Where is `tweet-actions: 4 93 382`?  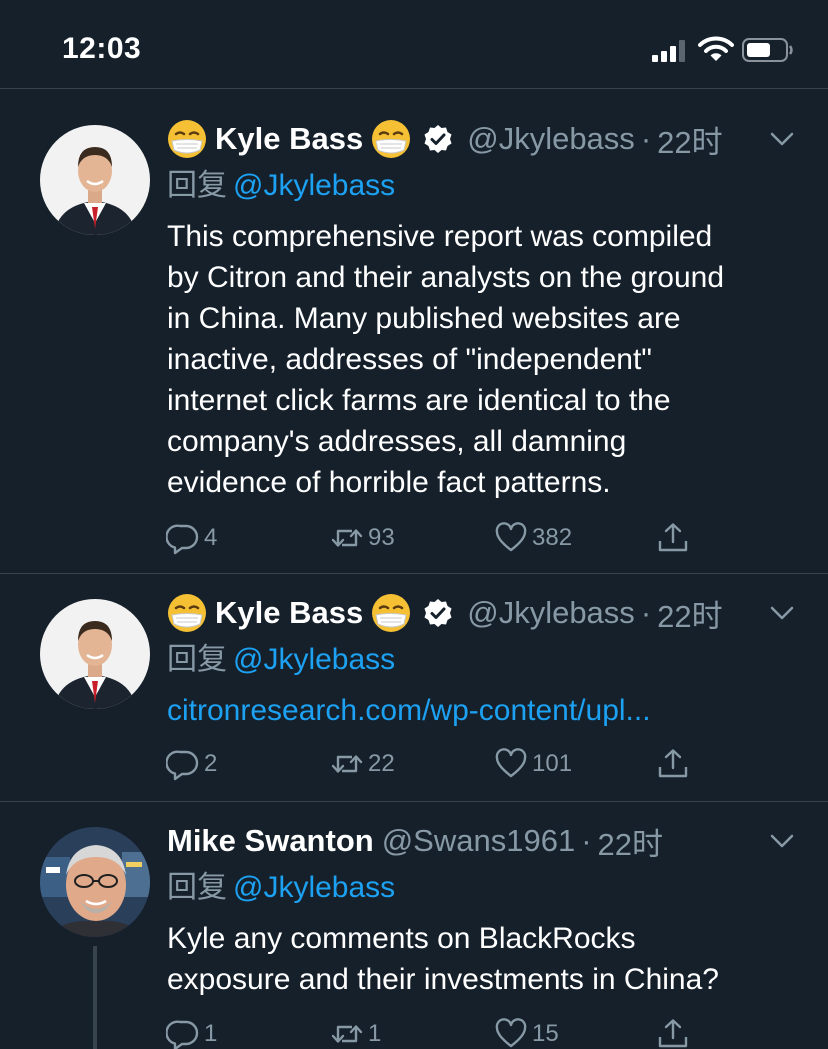
tweet-actions: 4 93 382 is located at coordinates (414, 540).